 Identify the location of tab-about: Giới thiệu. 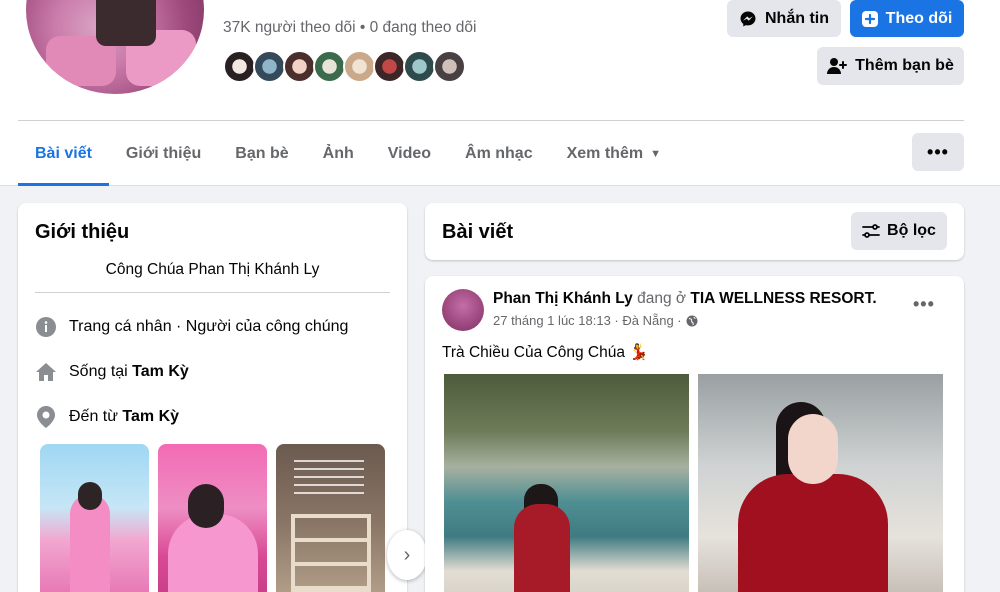
(163, 154).